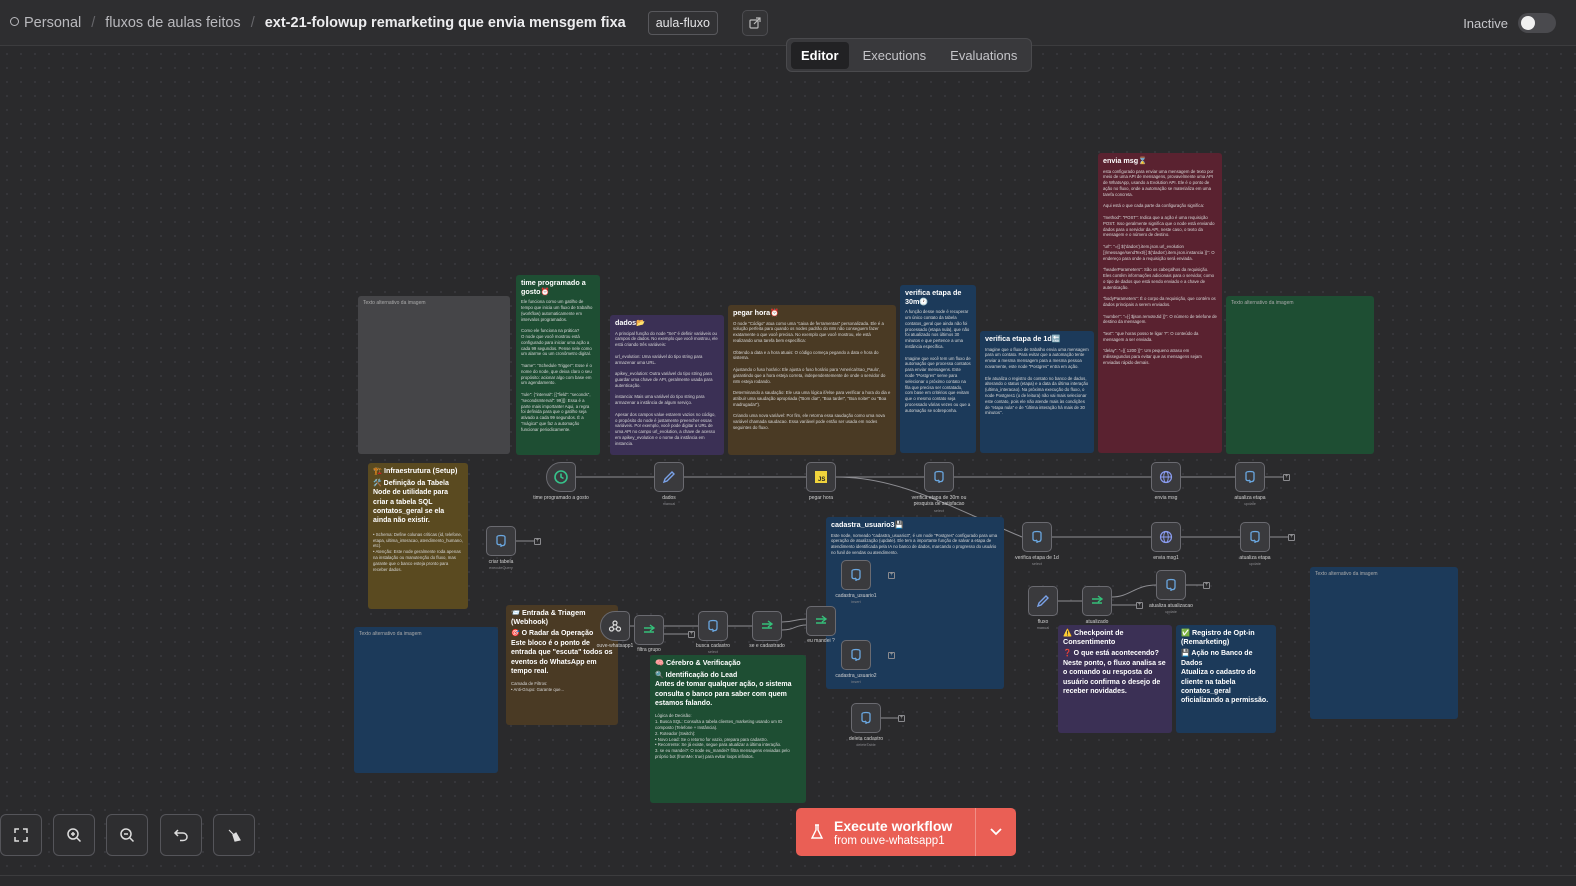 The image size is (1576, 886). I want to click on tab-evaluations: Evaluations, so click(983, 55).